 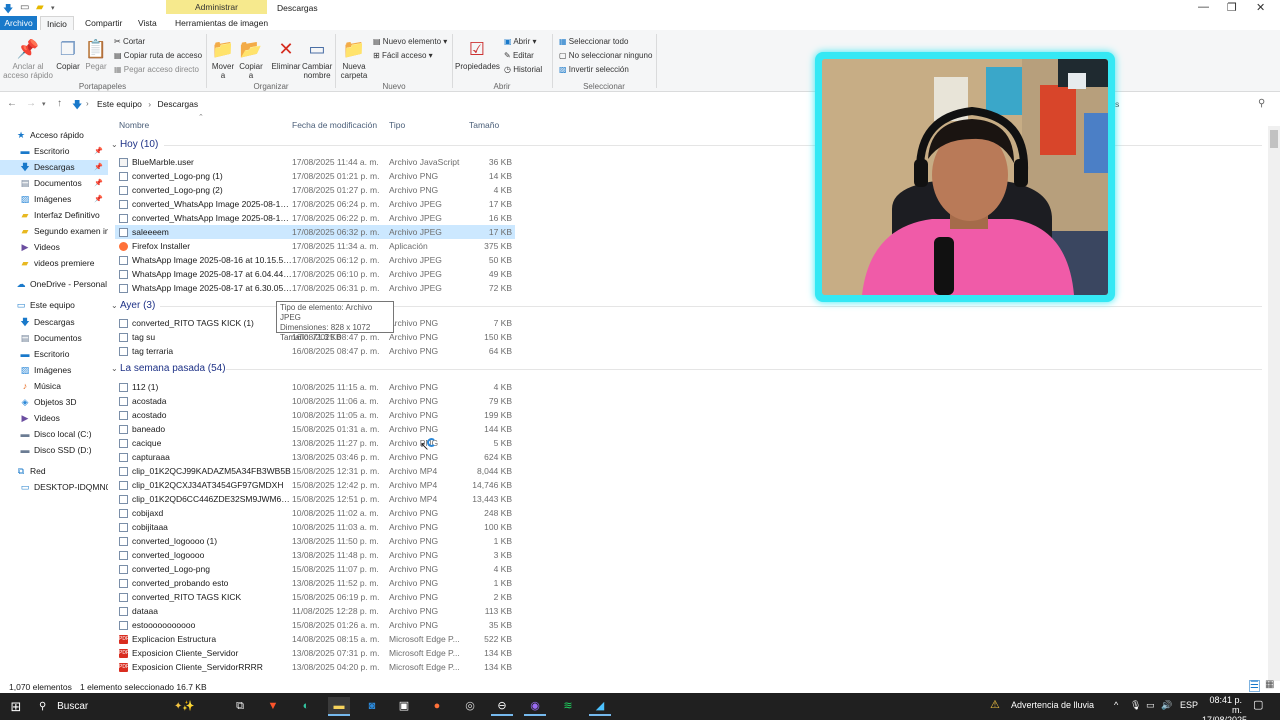 What do you see at coordinates (54, 231) in the screenshot?
I see `sidebar-item: ▰ Segundo examen in` at bounding box center [54, 231].